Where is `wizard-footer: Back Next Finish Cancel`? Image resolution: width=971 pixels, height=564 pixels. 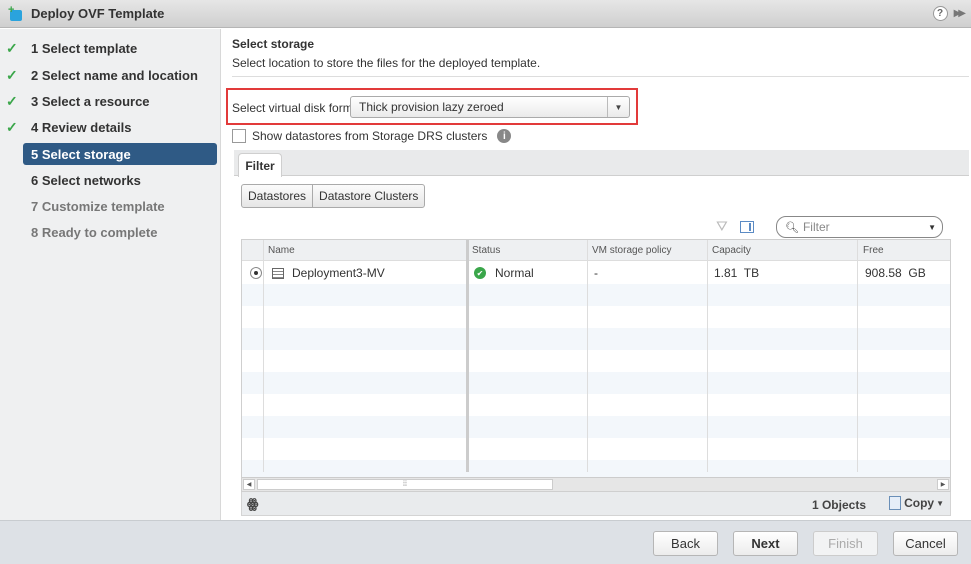
wizard-footer: Back Next Finish Cancel is located at coordinates (485, 542).